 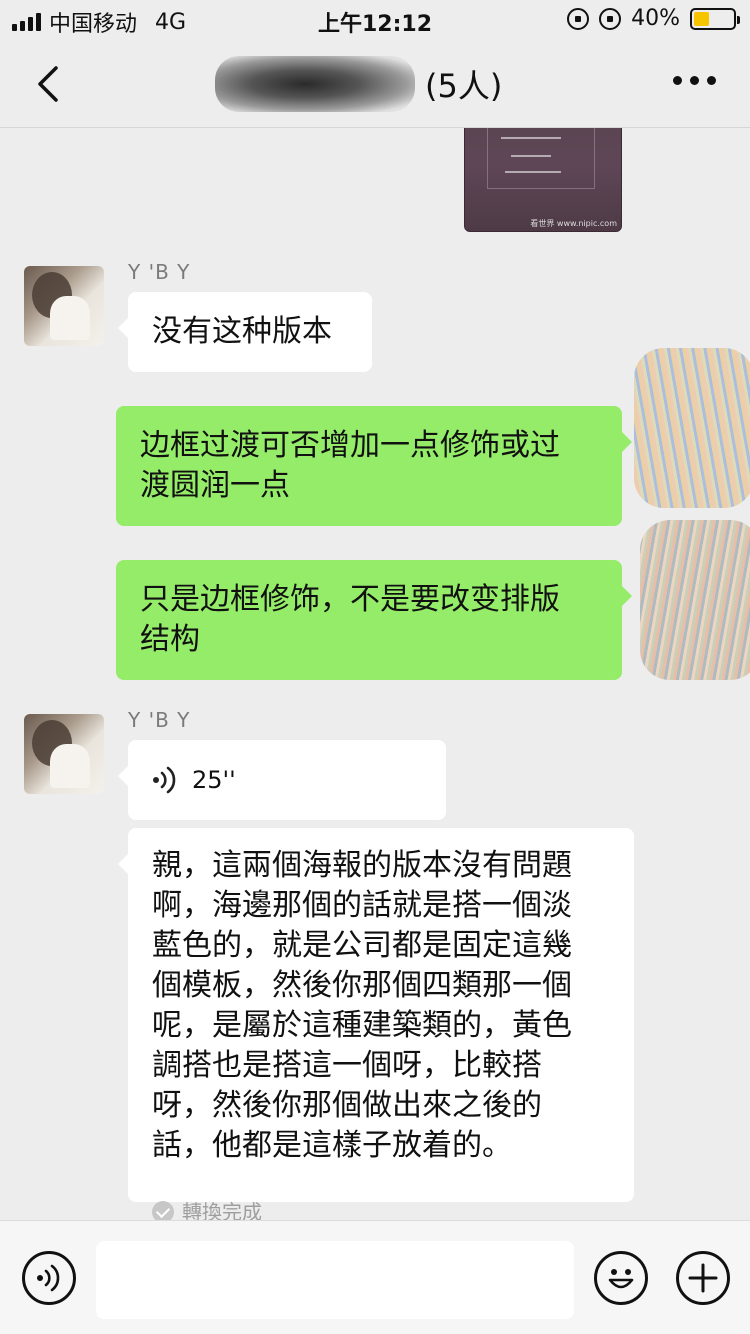 I want to click on alarm-icon, so click(x=610, y=18).